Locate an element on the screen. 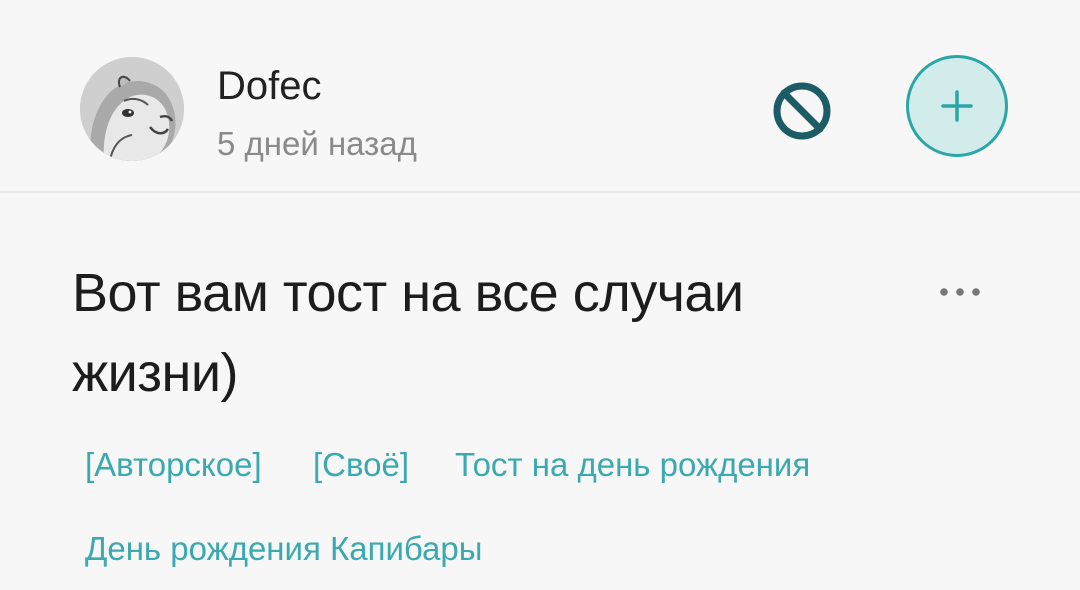 The width and height of the screenshot is (1080, 590). block-icon is located at coordinates (802, 111).